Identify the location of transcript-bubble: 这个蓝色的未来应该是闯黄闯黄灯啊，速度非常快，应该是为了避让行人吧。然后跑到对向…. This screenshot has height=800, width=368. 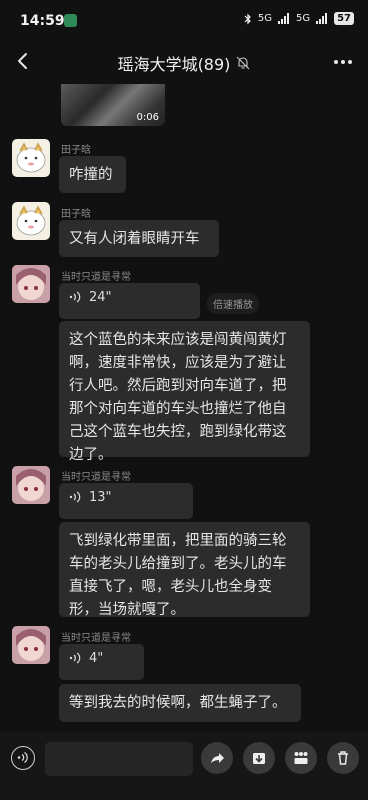
(184, 392).